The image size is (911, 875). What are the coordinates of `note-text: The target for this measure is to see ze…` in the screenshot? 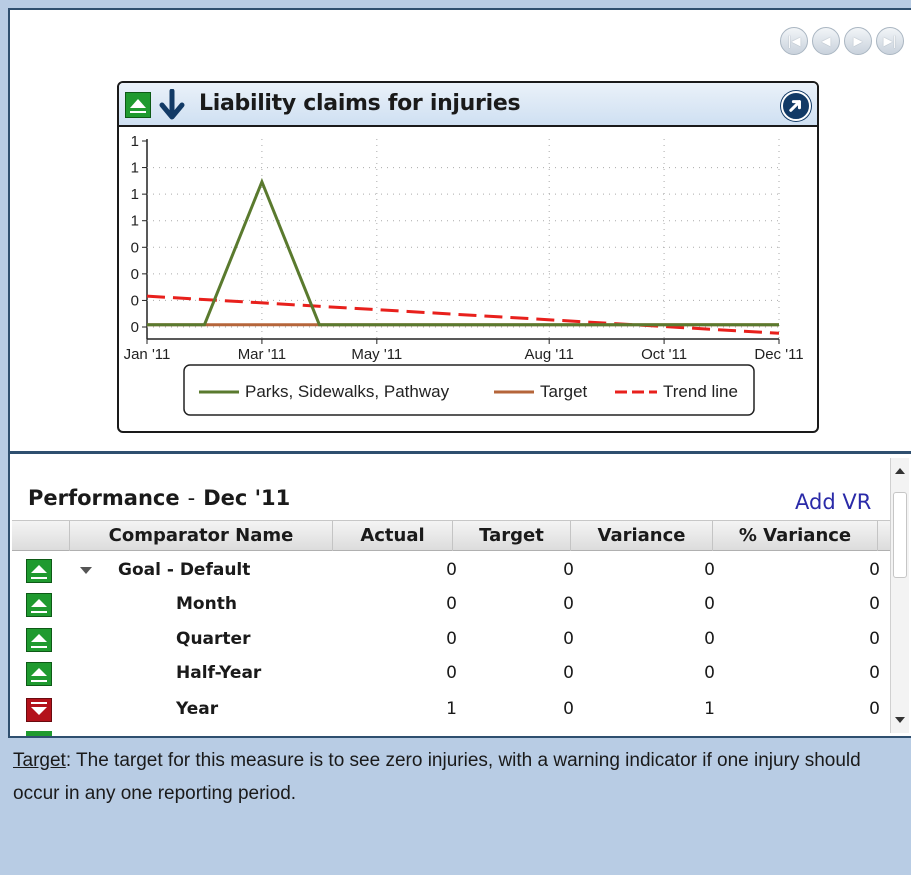 It's located at (437, 777).